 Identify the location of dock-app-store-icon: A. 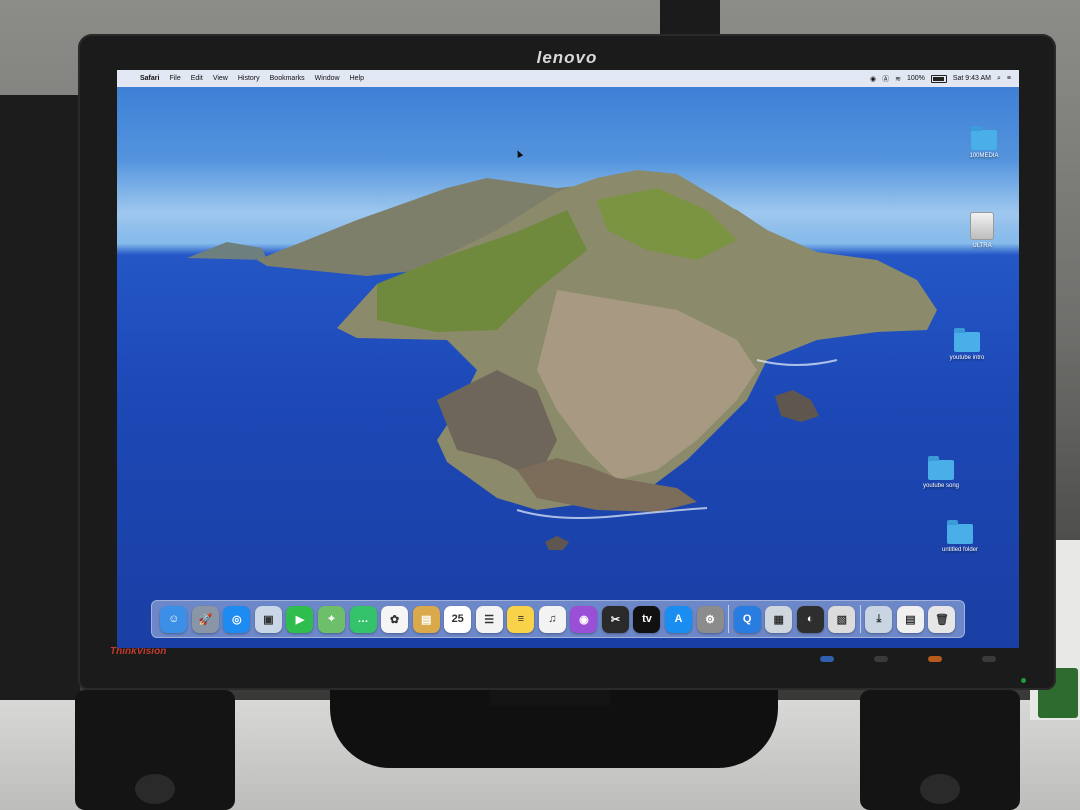
(679, 619).